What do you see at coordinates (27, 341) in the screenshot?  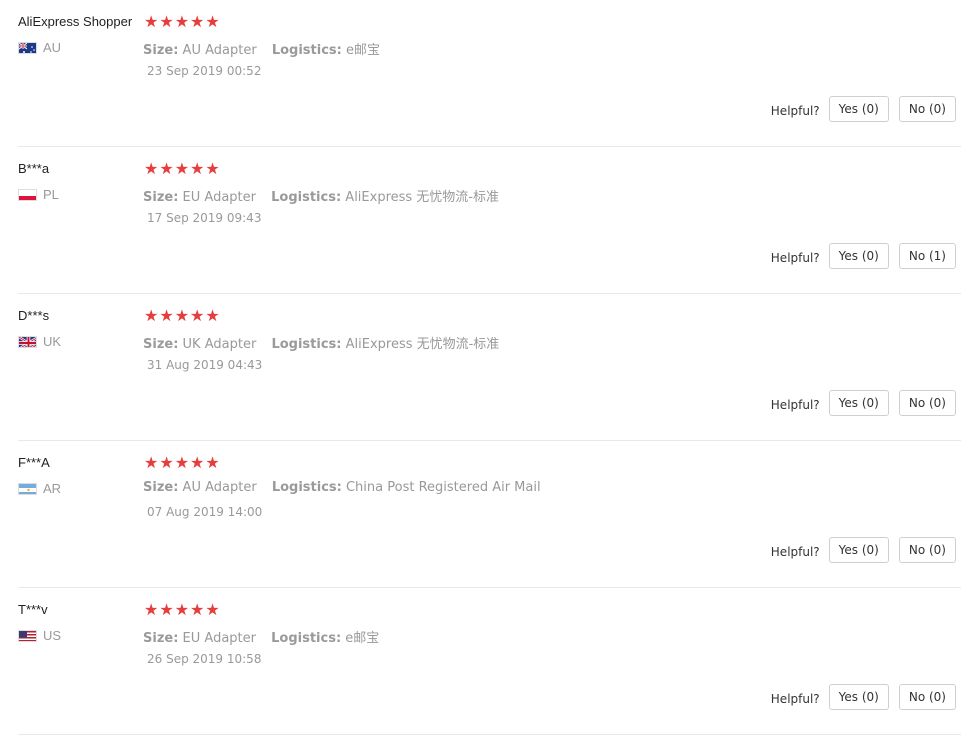 I see `uk-flag-icon` at bounding box center [27, 341].